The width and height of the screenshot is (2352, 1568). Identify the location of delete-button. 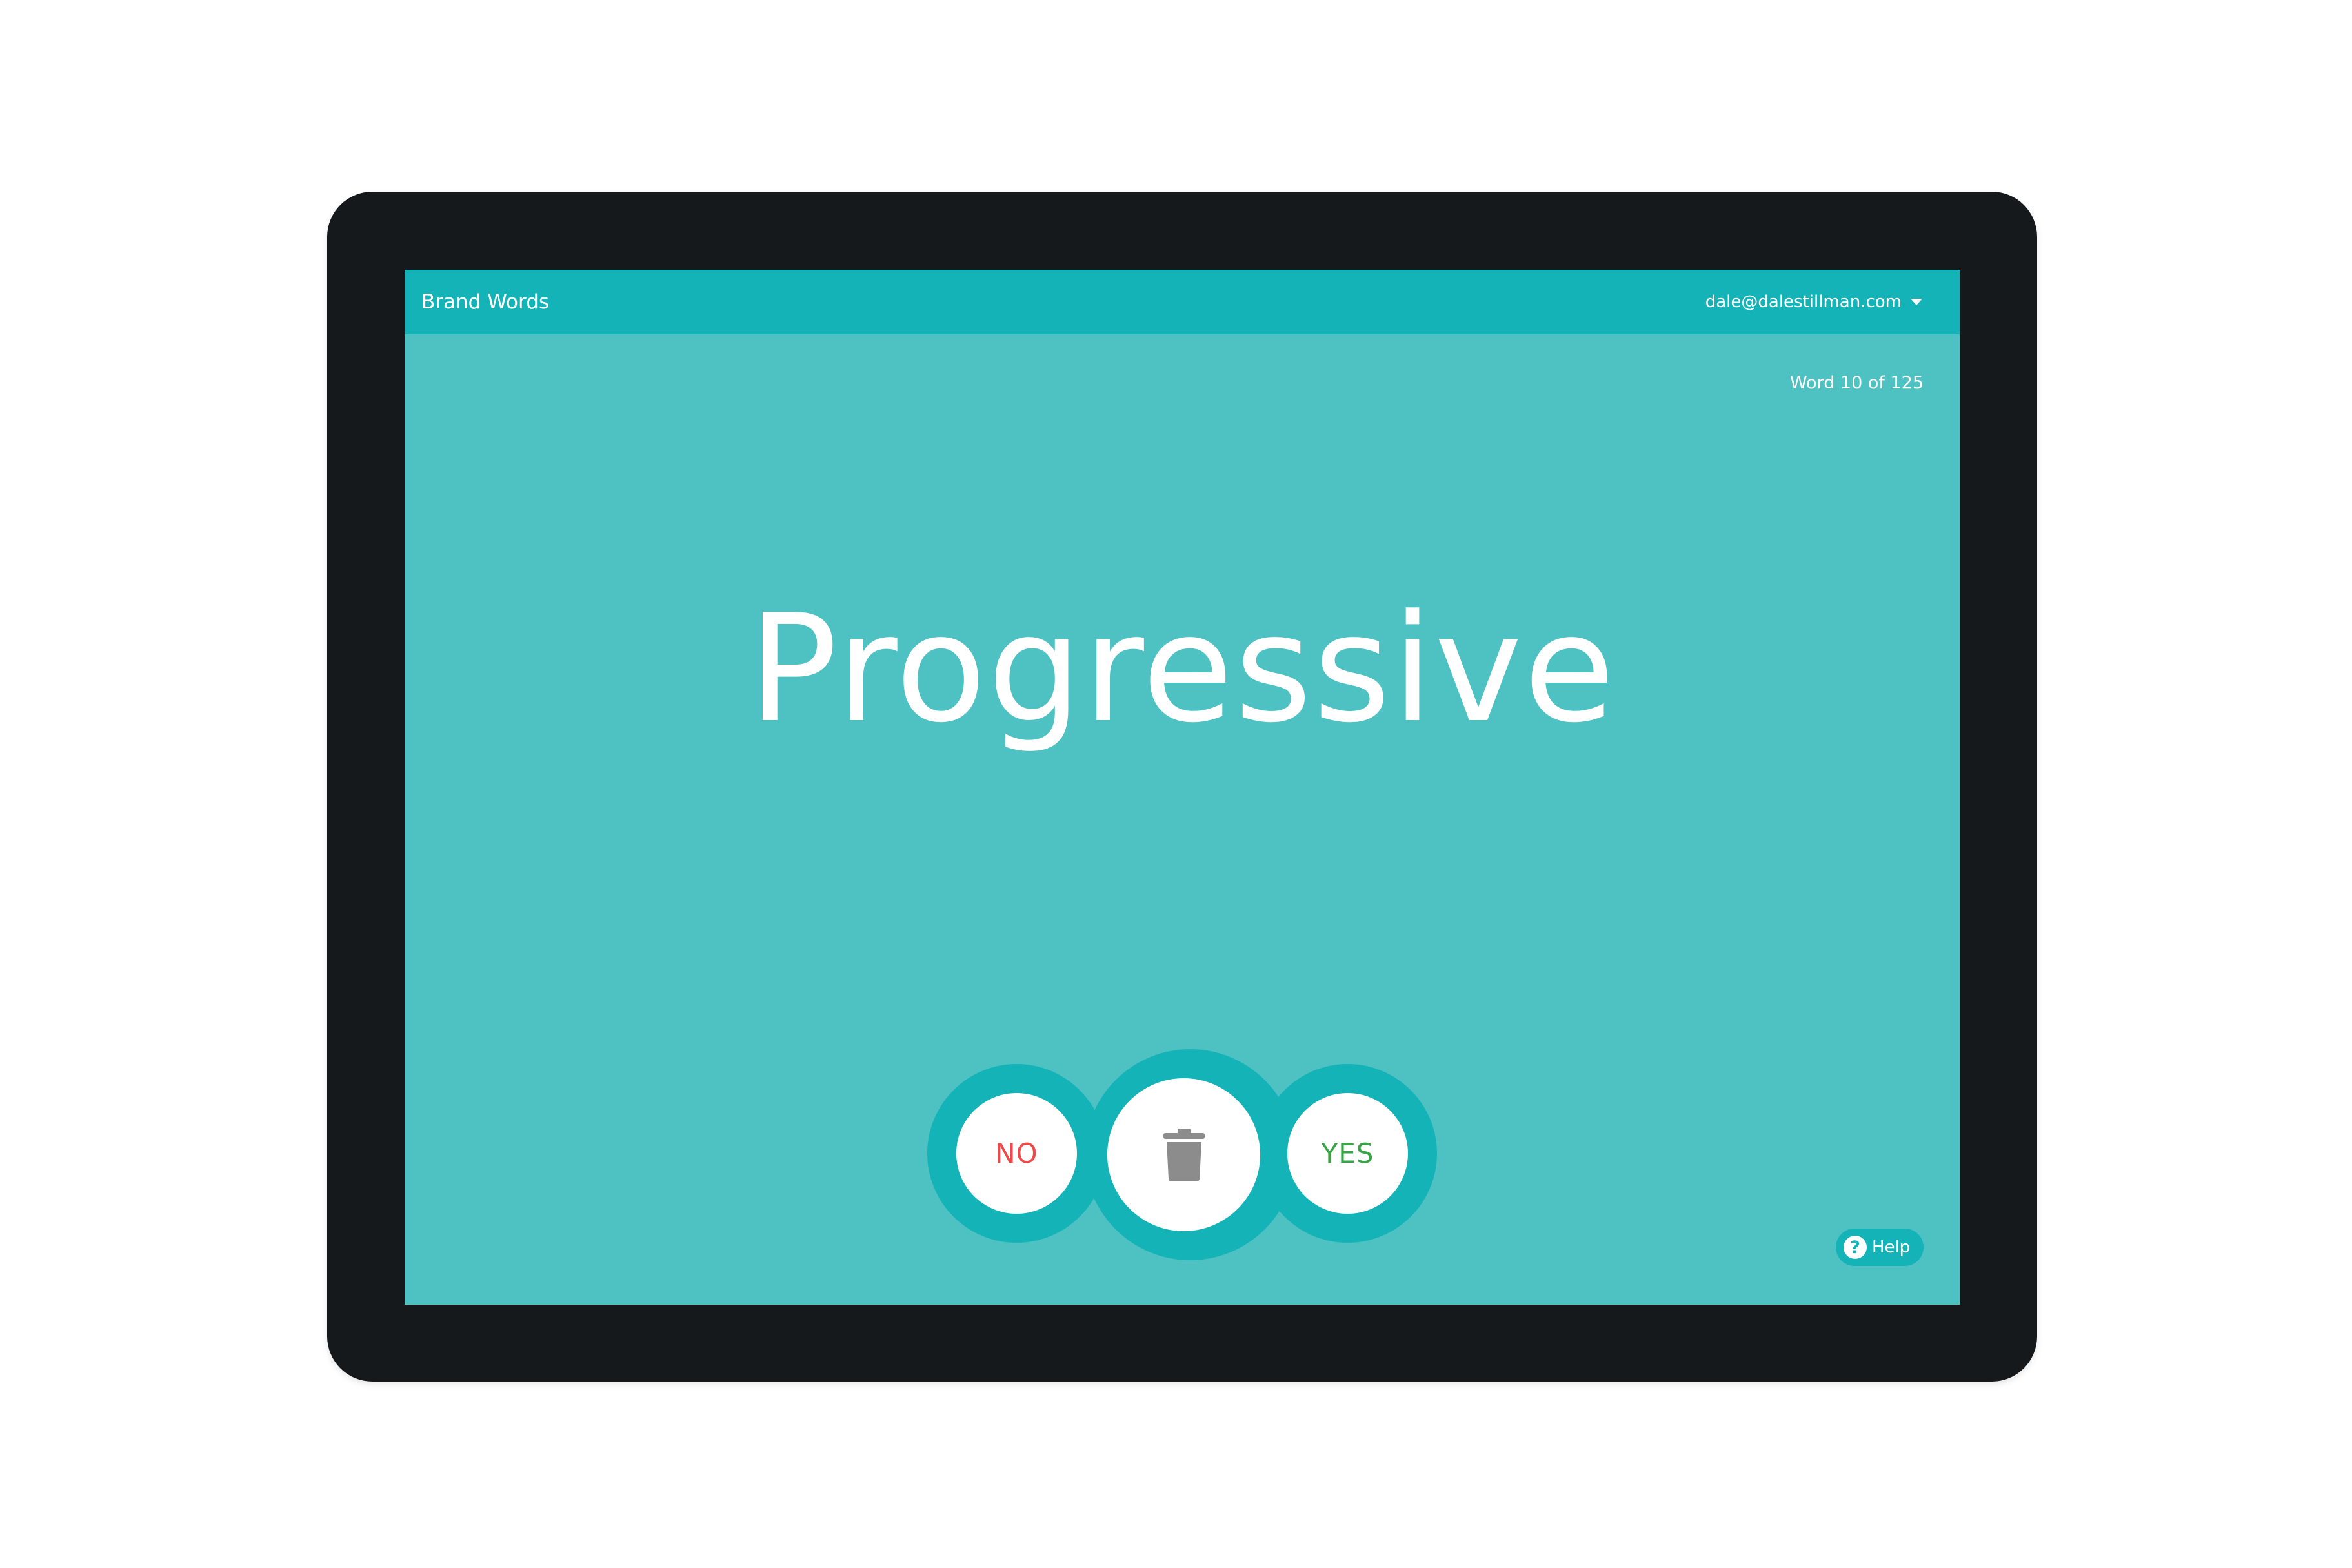
(1183, 1154).